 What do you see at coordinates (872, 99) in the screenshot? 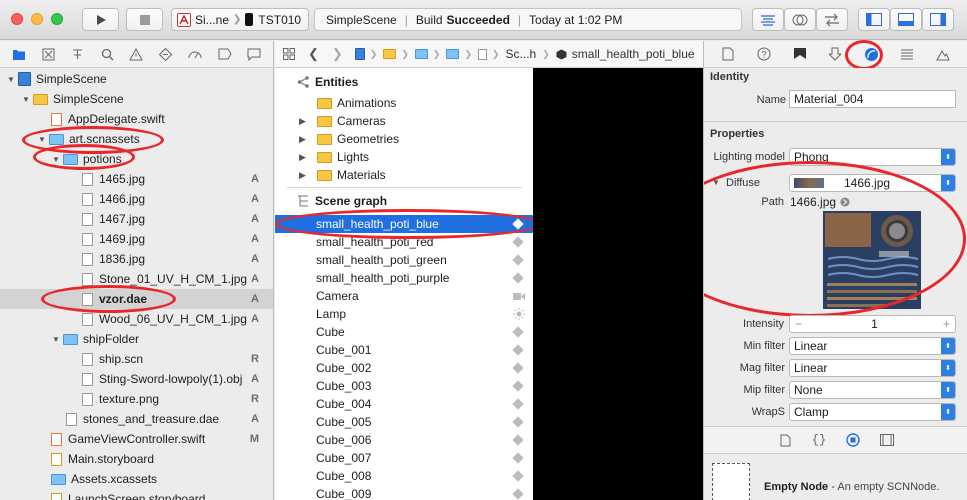
I see `material-name-field: Material_004` at bounding box center [872, 99].